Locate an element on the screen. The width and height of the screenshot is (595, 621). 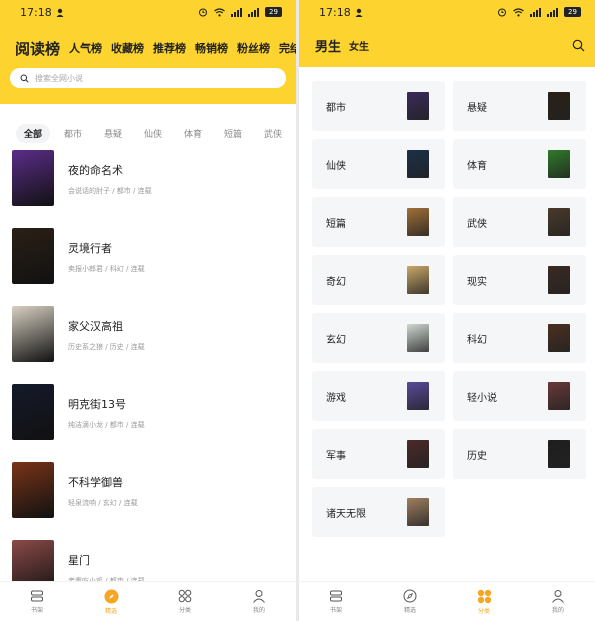
ranking-tabs: 阅读榜 人气榜 收藏榜 推荐榜 畅销榜 粉丝榜 完结 is located at coordinates (148, 41).